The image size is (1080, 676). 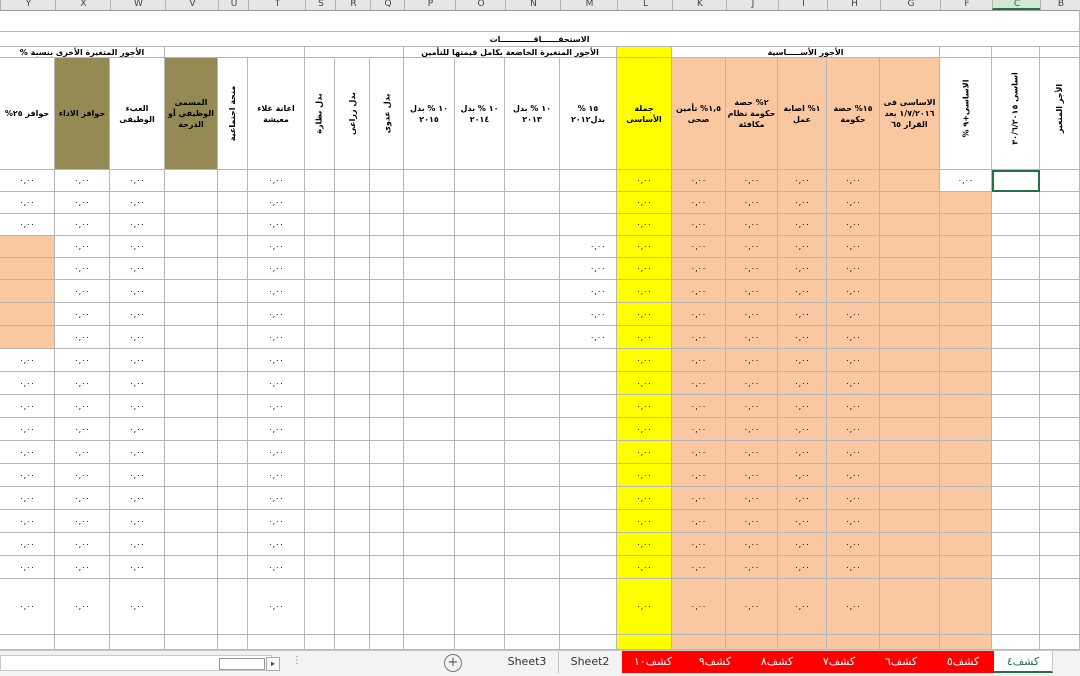 What do you see at coordinates (803, 5) in the screenshot?
I see `column-header-i: I` at bounding box center [803, 5].